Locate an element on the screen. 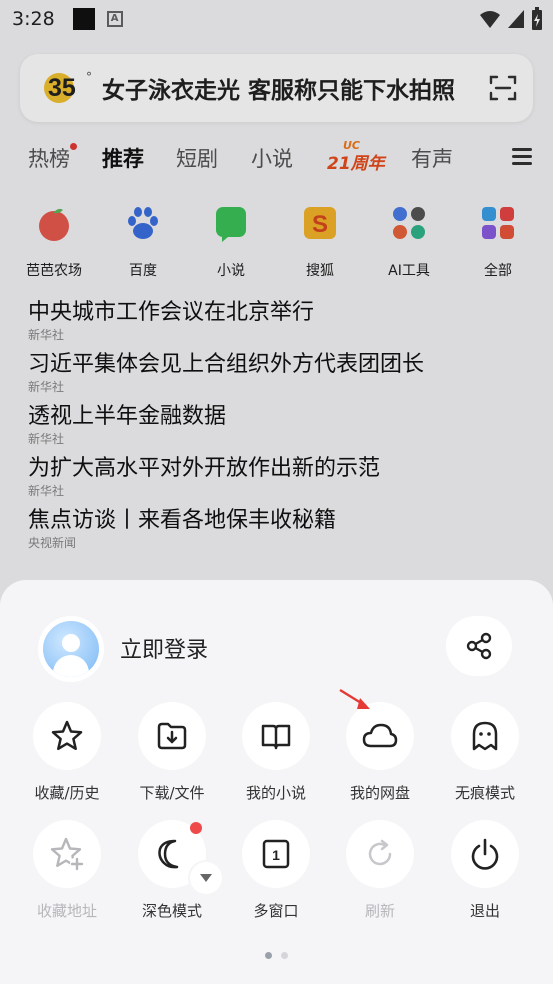 The height and width of the screenshot is (984, 553). refresh-button: 刷新 is located at coordinates (380, 870).